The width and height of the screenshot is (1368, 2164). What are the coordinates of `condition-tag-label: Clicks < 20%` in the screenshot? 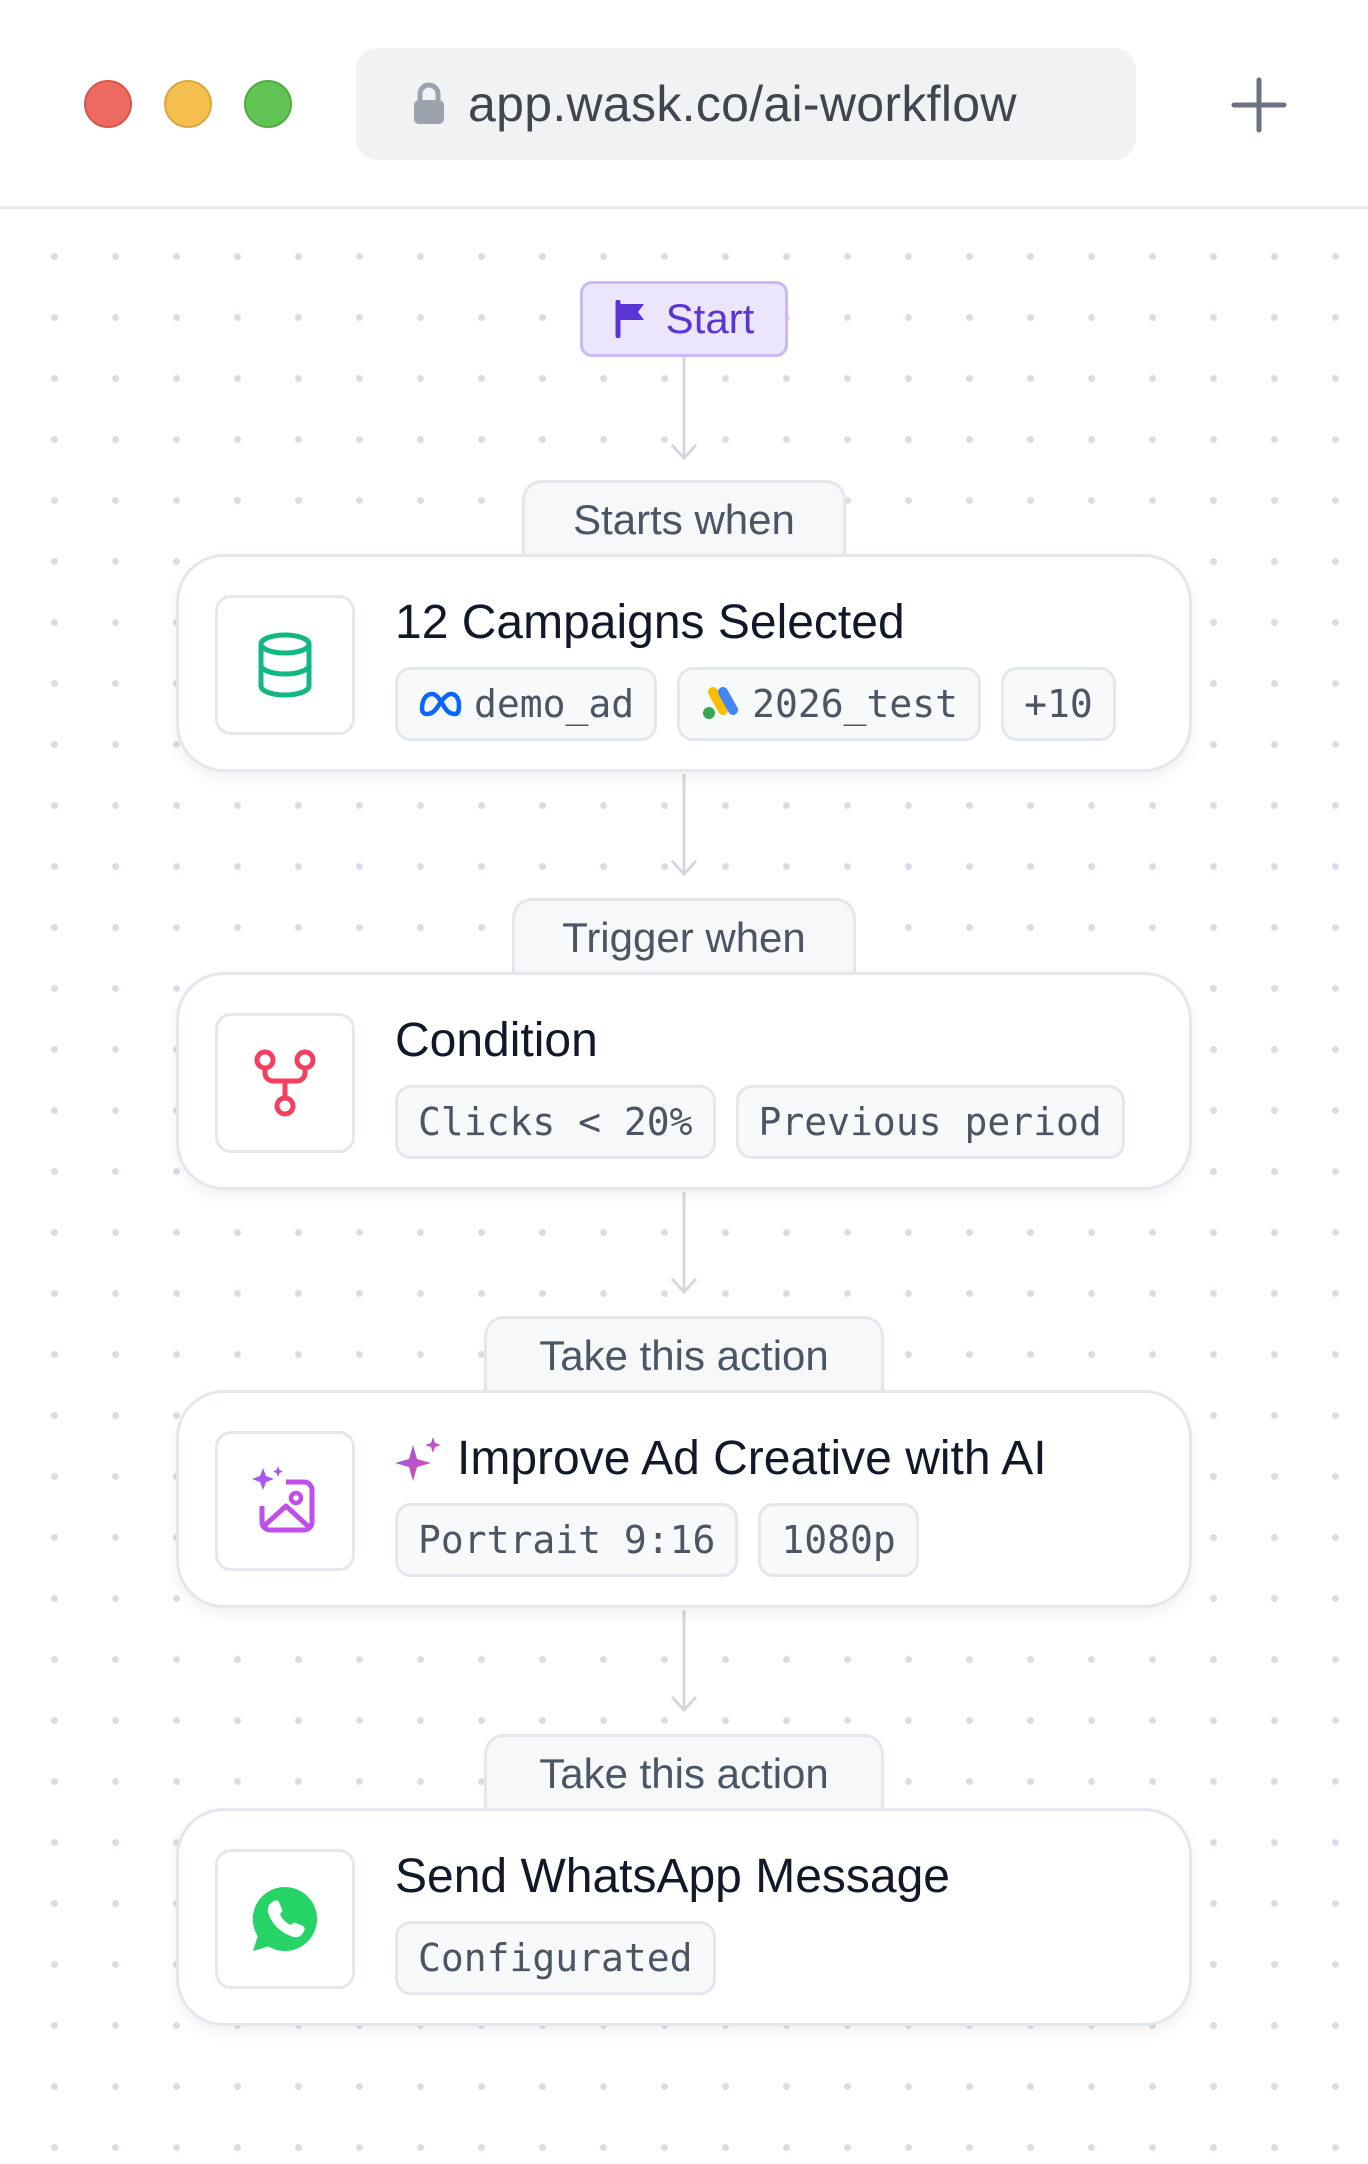 It's located at (555, 1122).